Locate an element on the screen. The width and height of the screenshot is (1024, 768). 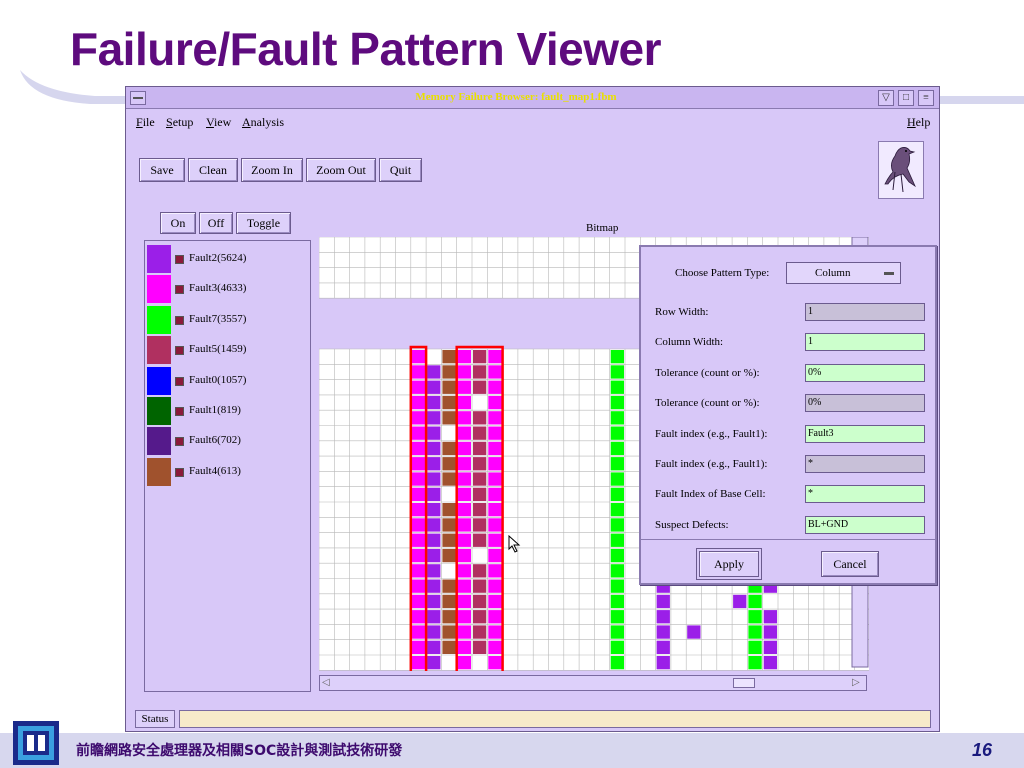
maximize-button: □ is located at coordinates (906, 98).